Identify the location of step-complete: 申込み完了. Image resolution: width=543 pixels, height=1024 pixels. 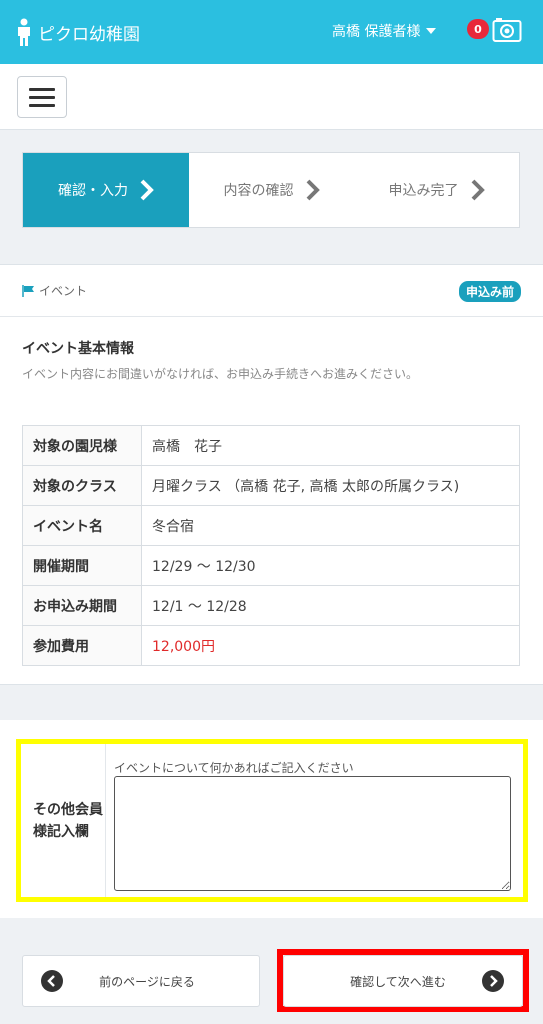
(436, 190).